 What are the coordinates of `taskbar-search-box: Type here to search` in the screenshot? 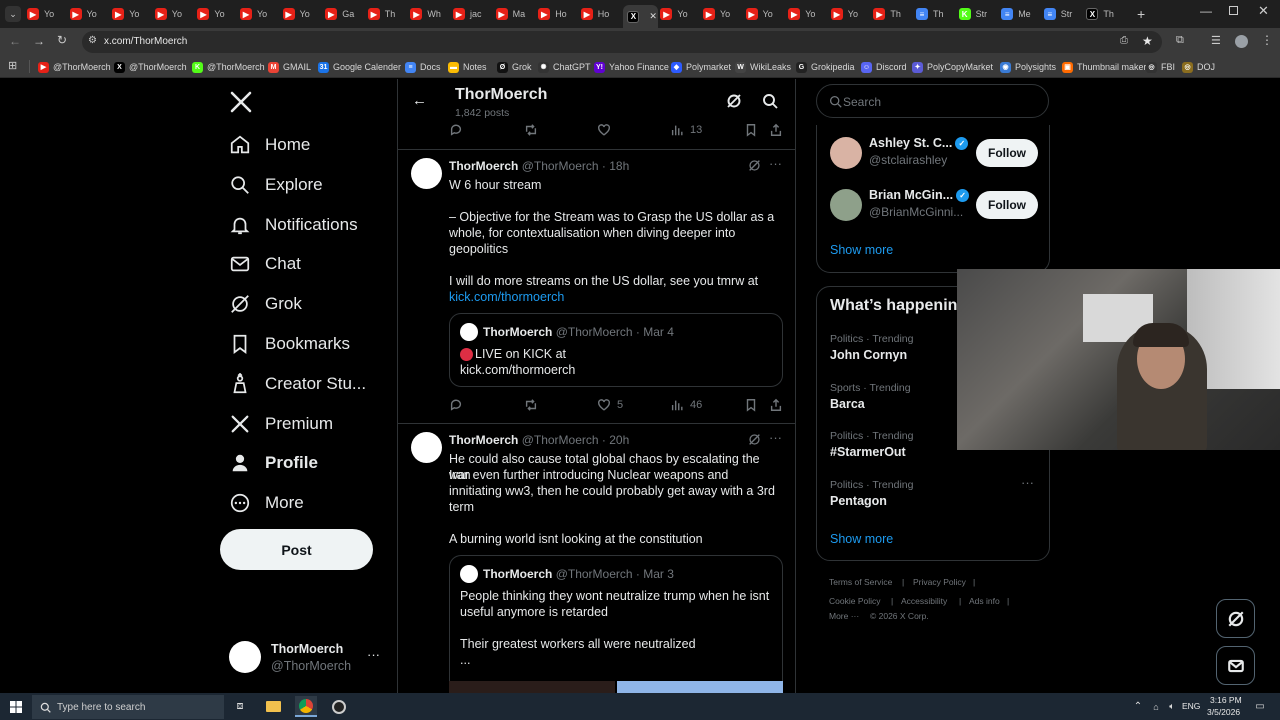 It's located at (128, 707).